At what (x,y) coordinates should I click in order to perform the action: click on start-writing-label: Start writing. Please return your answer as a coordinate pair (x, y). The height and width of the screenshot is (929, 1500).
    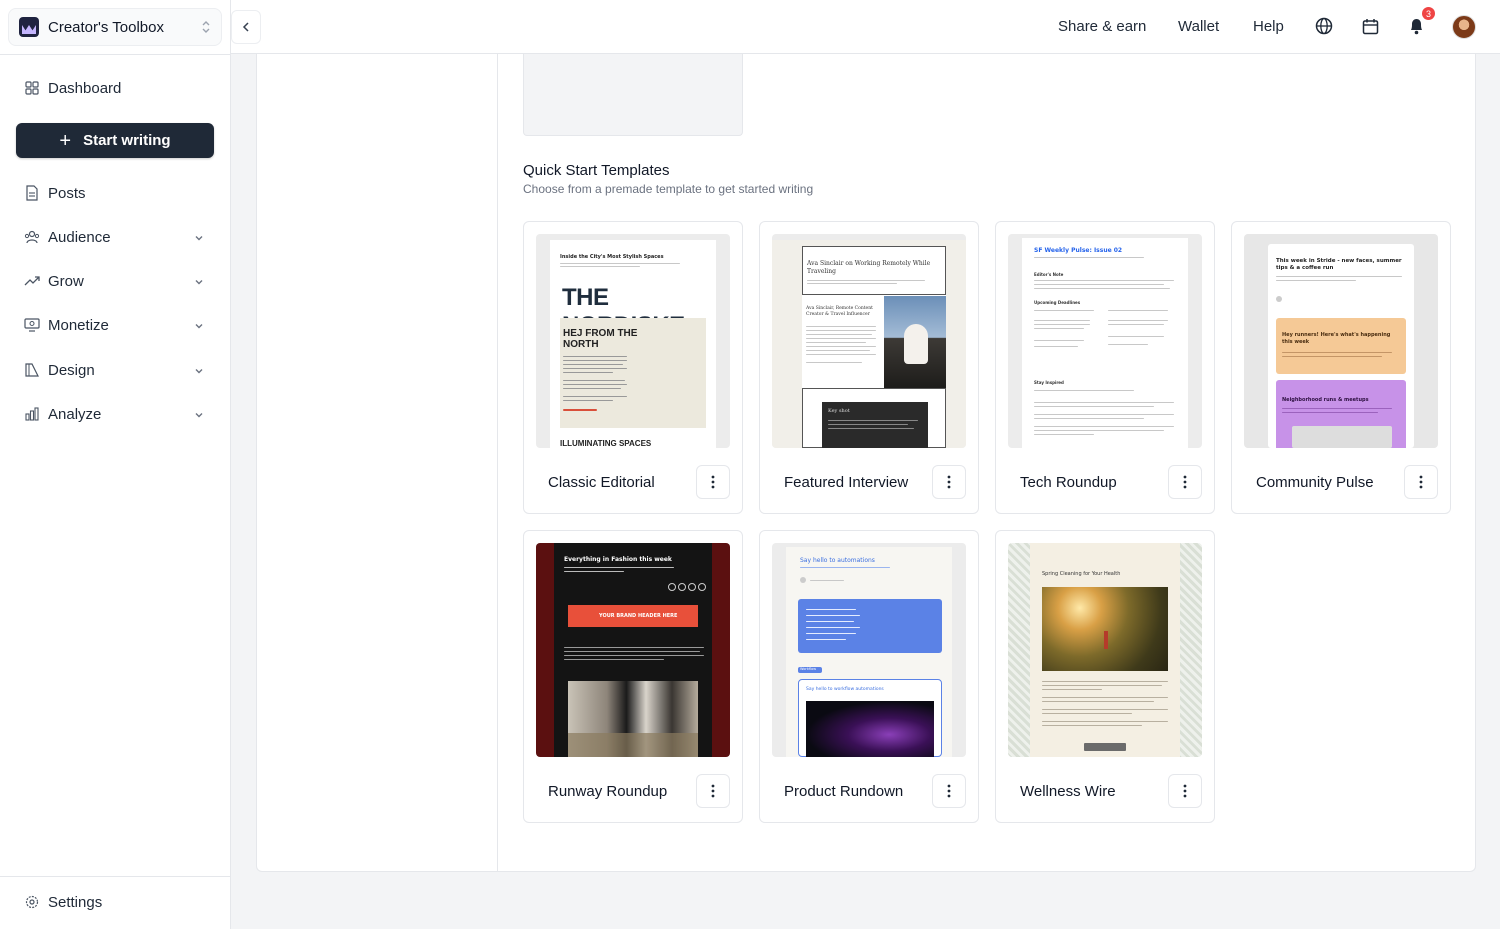
    Looking at the image, I should click on (127, 140).